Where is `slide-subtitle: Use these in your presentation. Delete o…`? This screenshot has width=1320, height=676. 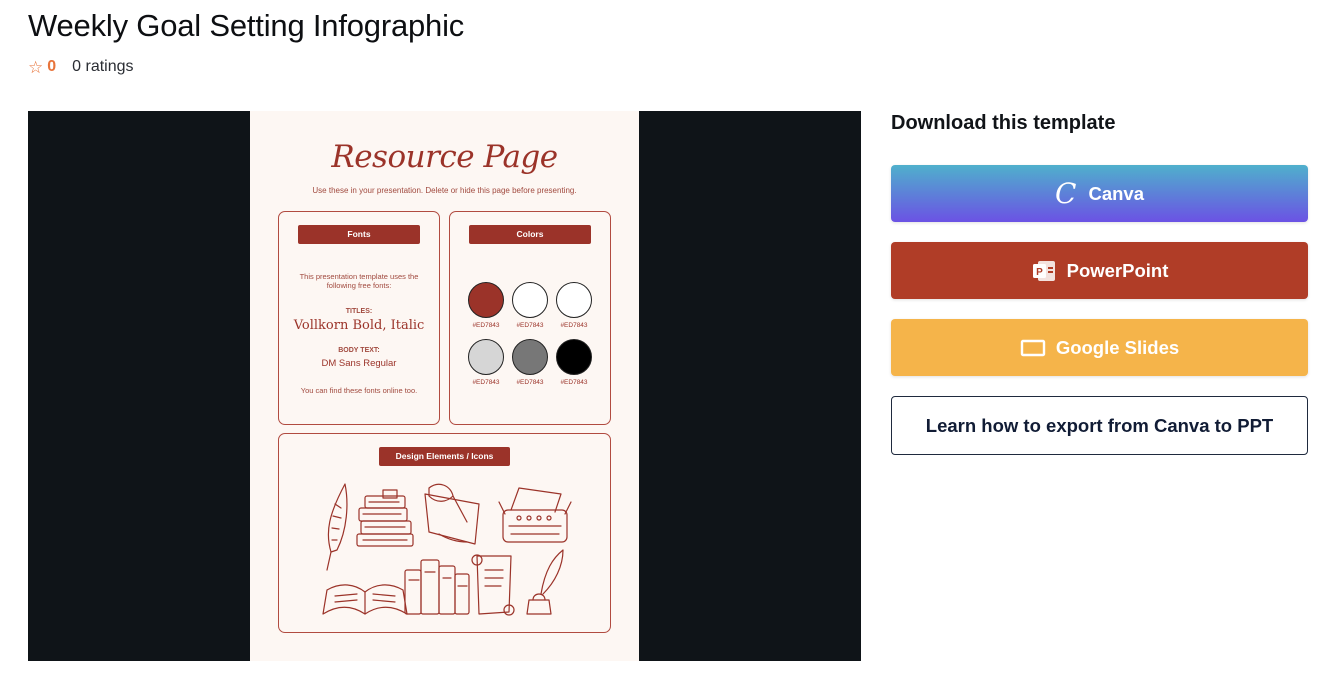
slide-subtitle: Use these in your presentation. Delete o… is located at coordinates (444, 190).